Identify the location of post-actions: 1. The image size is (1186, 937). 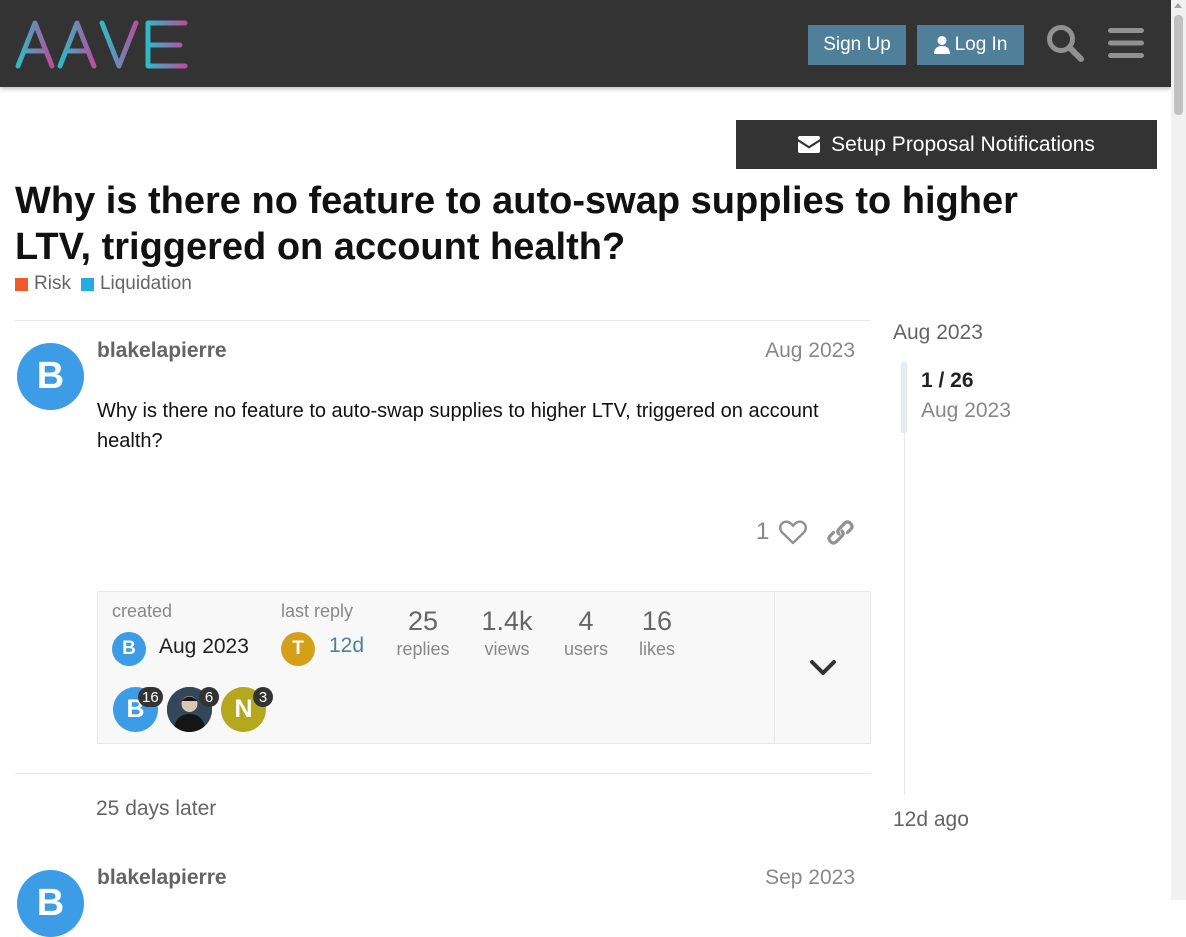
(805, 532).